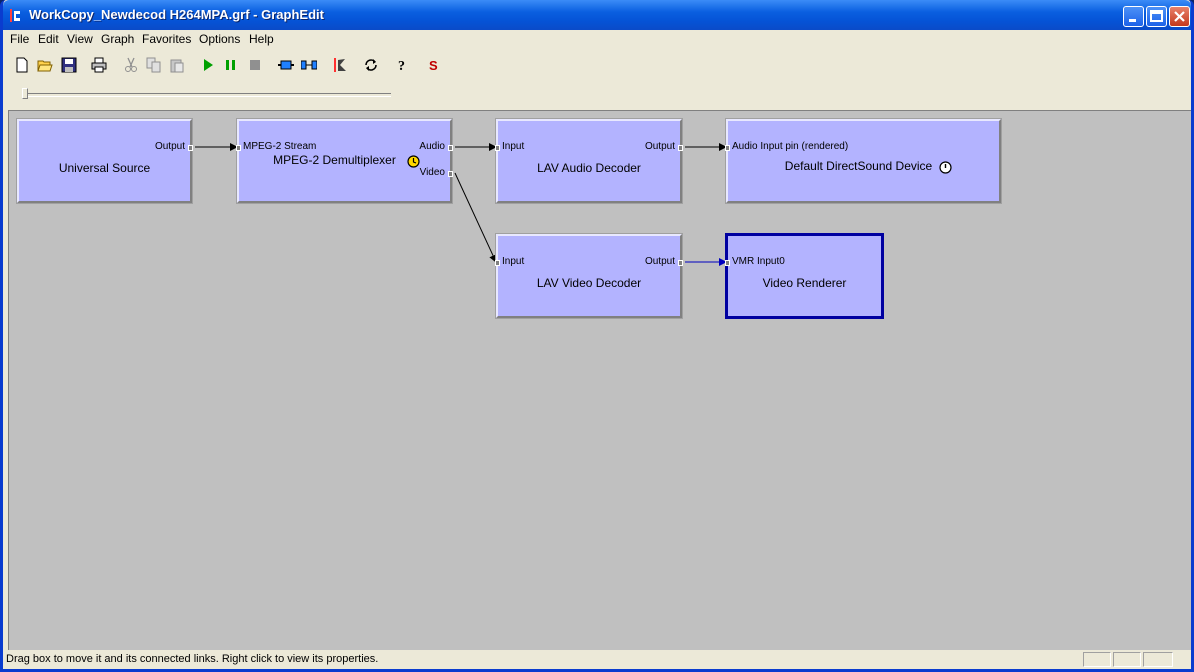 The image size is (1194, 672). I want to click on graph-button, so click(340, 65).